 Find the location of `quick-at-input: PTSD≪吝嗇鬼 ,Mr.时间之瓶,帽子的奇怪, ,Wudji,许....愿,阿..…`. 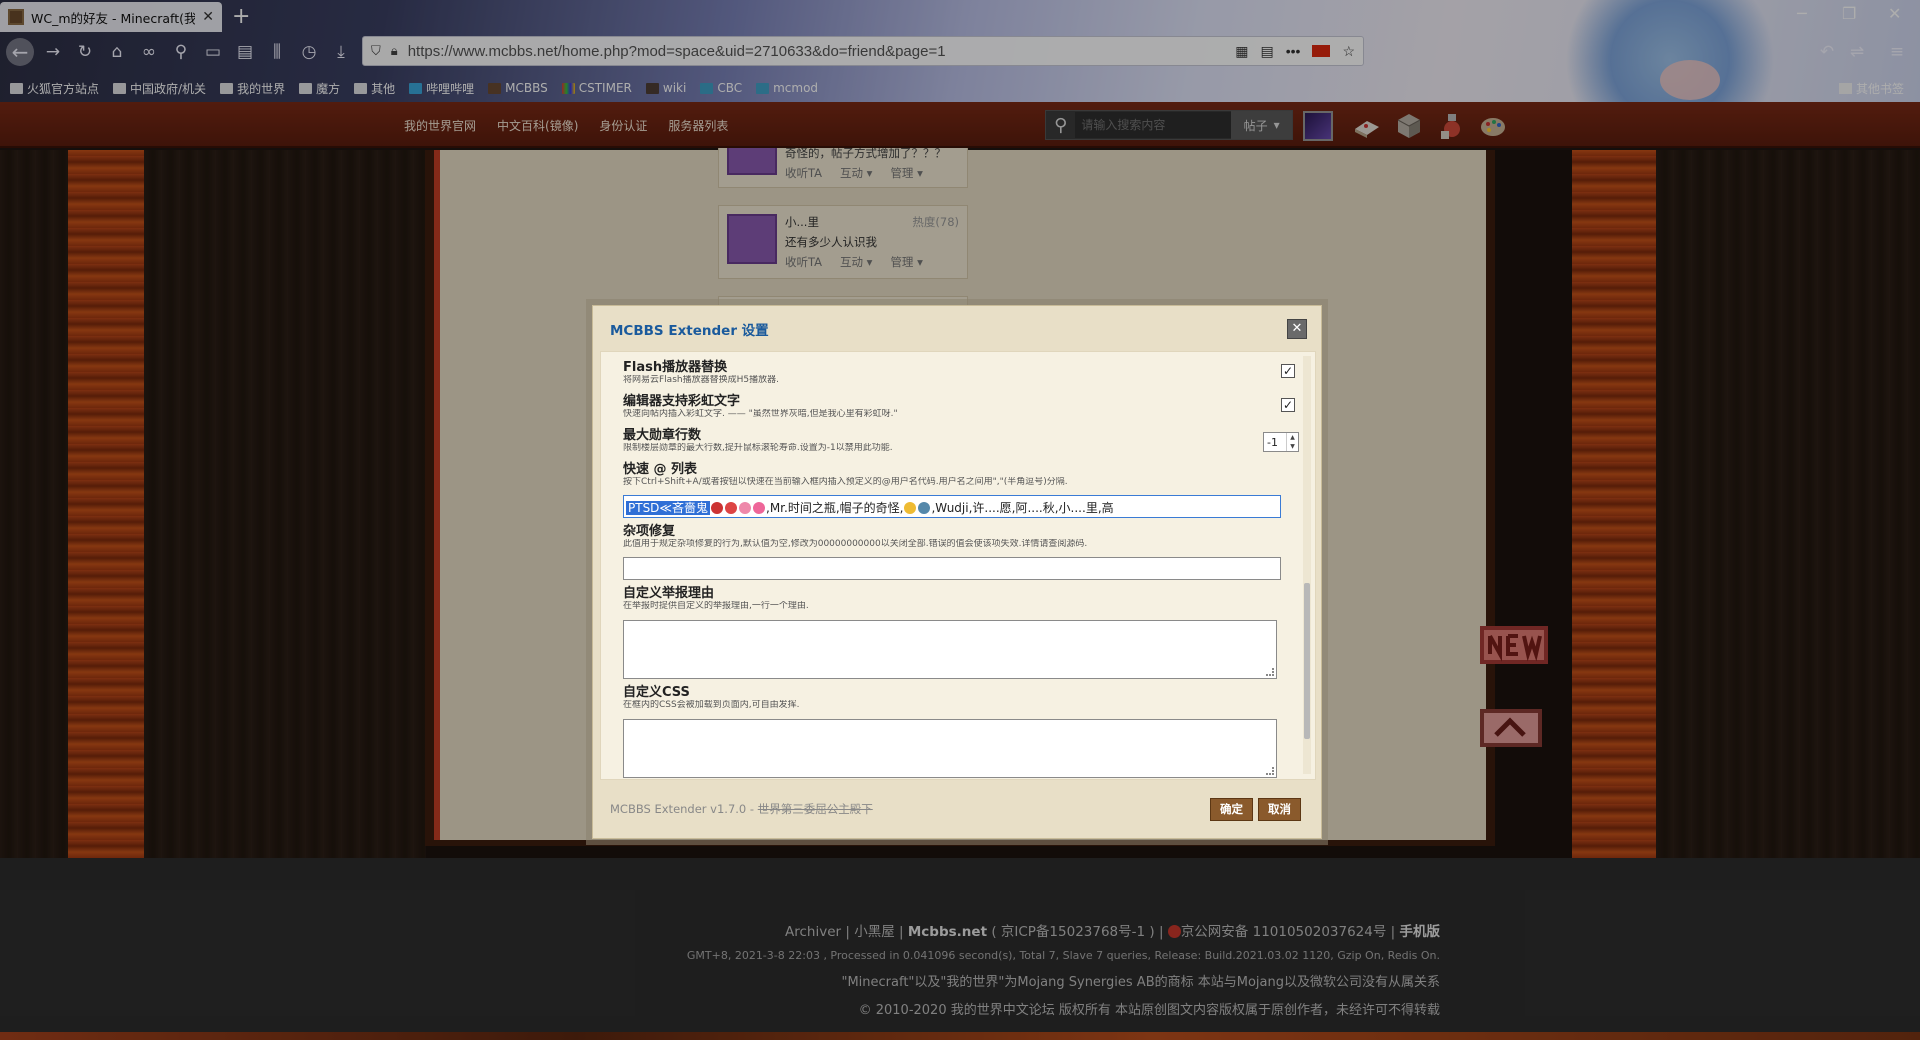

quick-at-input: PTSD≪吝嗇鬼 ,Mr.时间之瓶,帽子的奇怪, ,Wudji,许....愿,阿..… is located at coordinates (952, 506).